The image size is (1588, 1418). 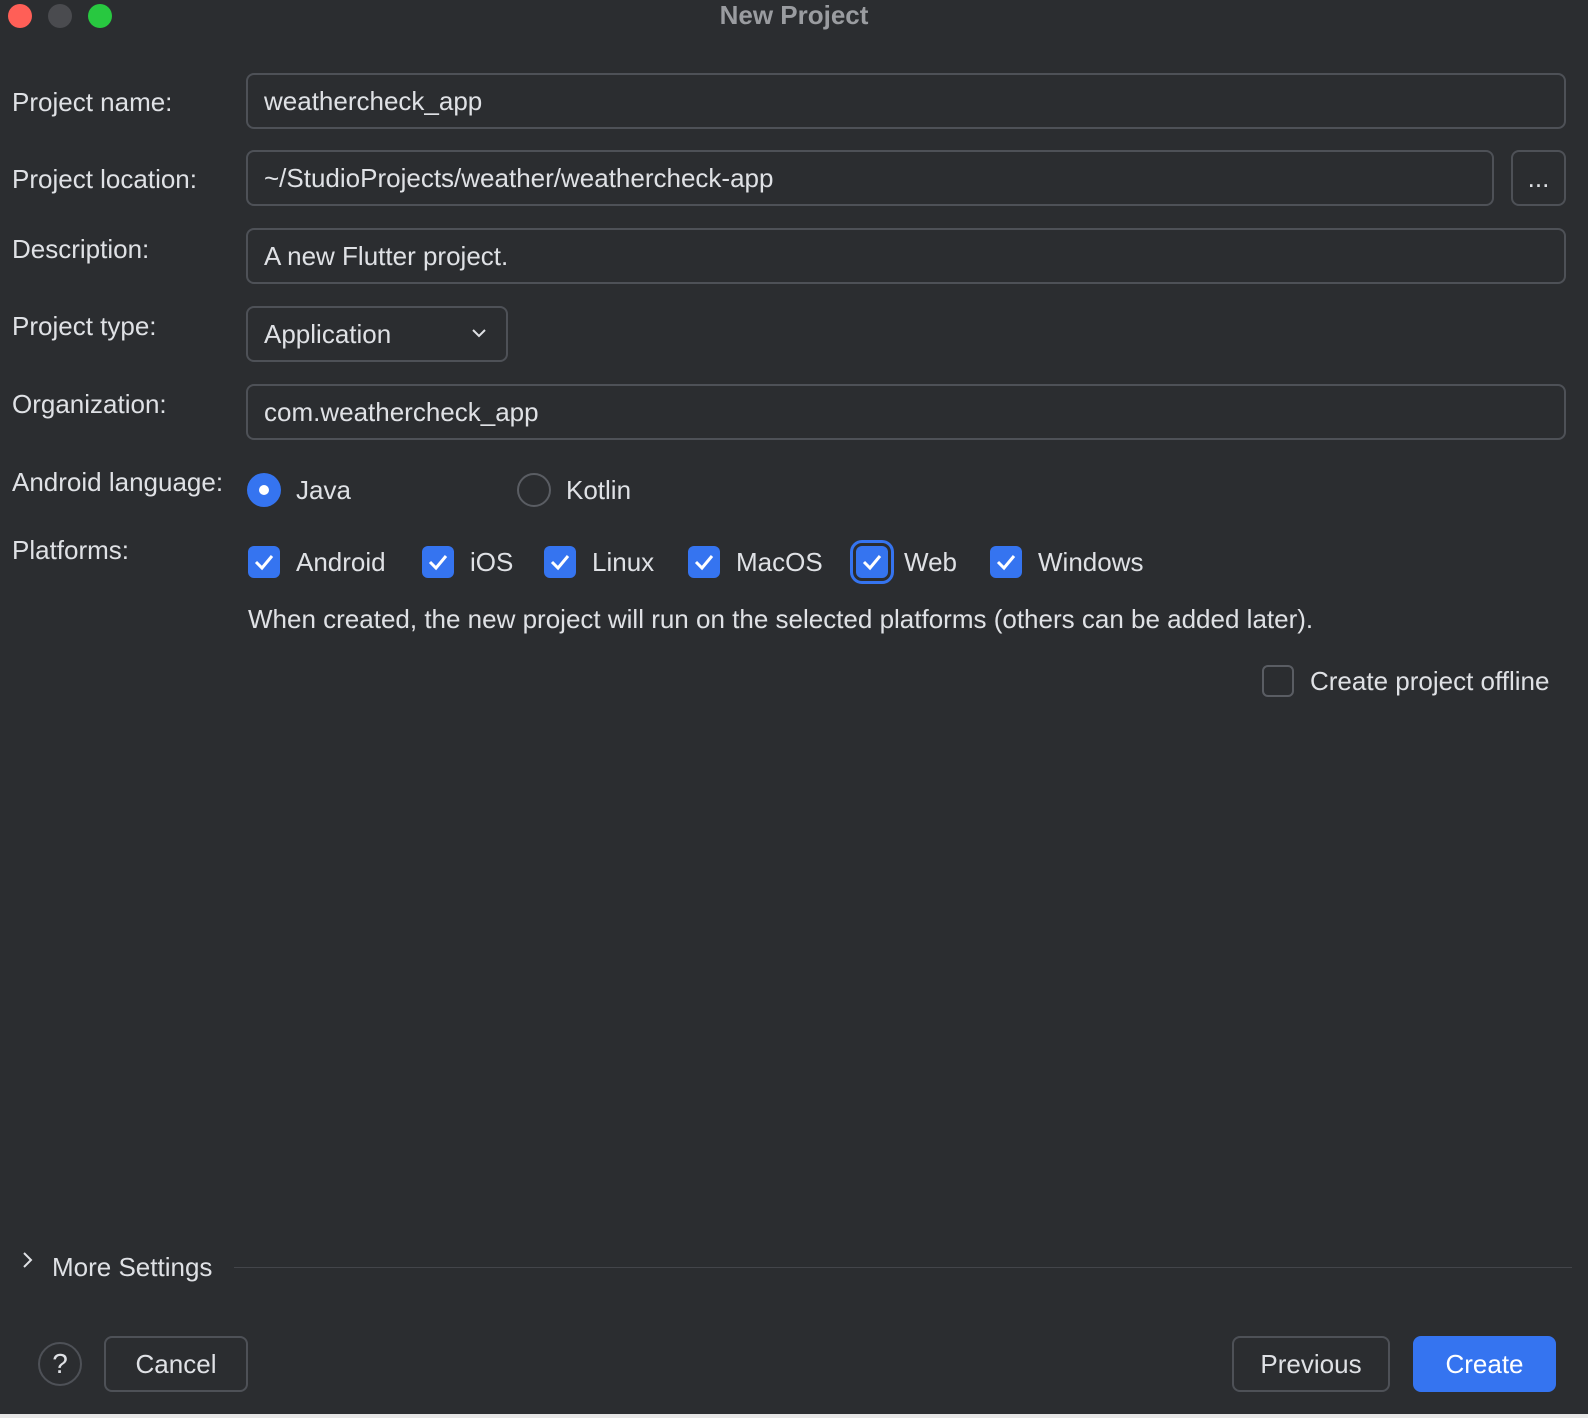 I want to click on linux-checkbox, so click(x=560, y=562).